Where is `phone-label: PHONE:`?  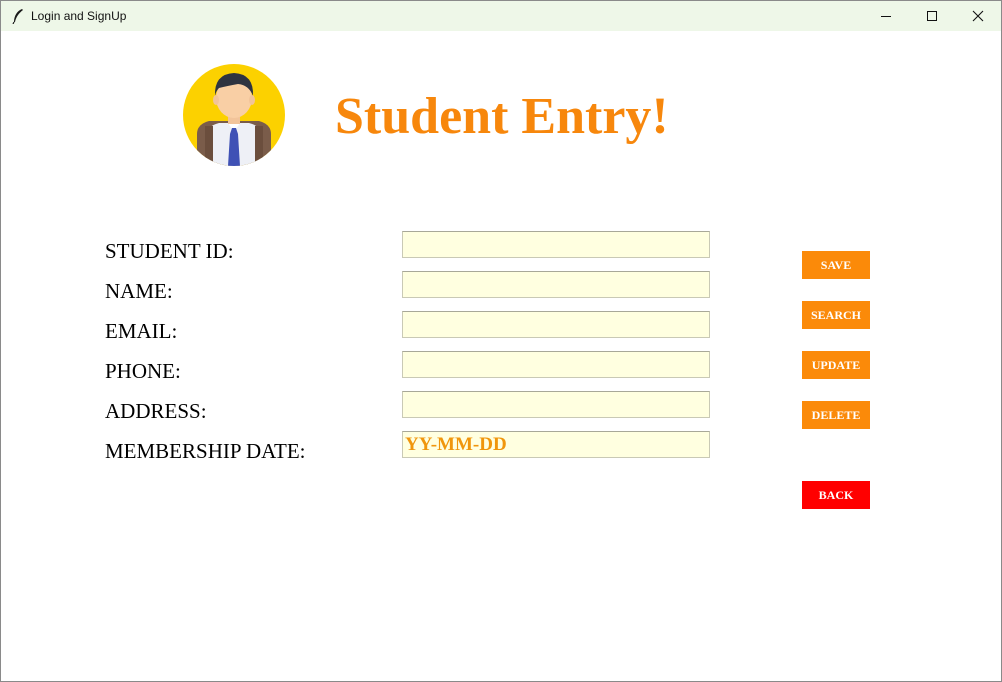
phone-label: PHONE: is located at coordinates (143, 371).